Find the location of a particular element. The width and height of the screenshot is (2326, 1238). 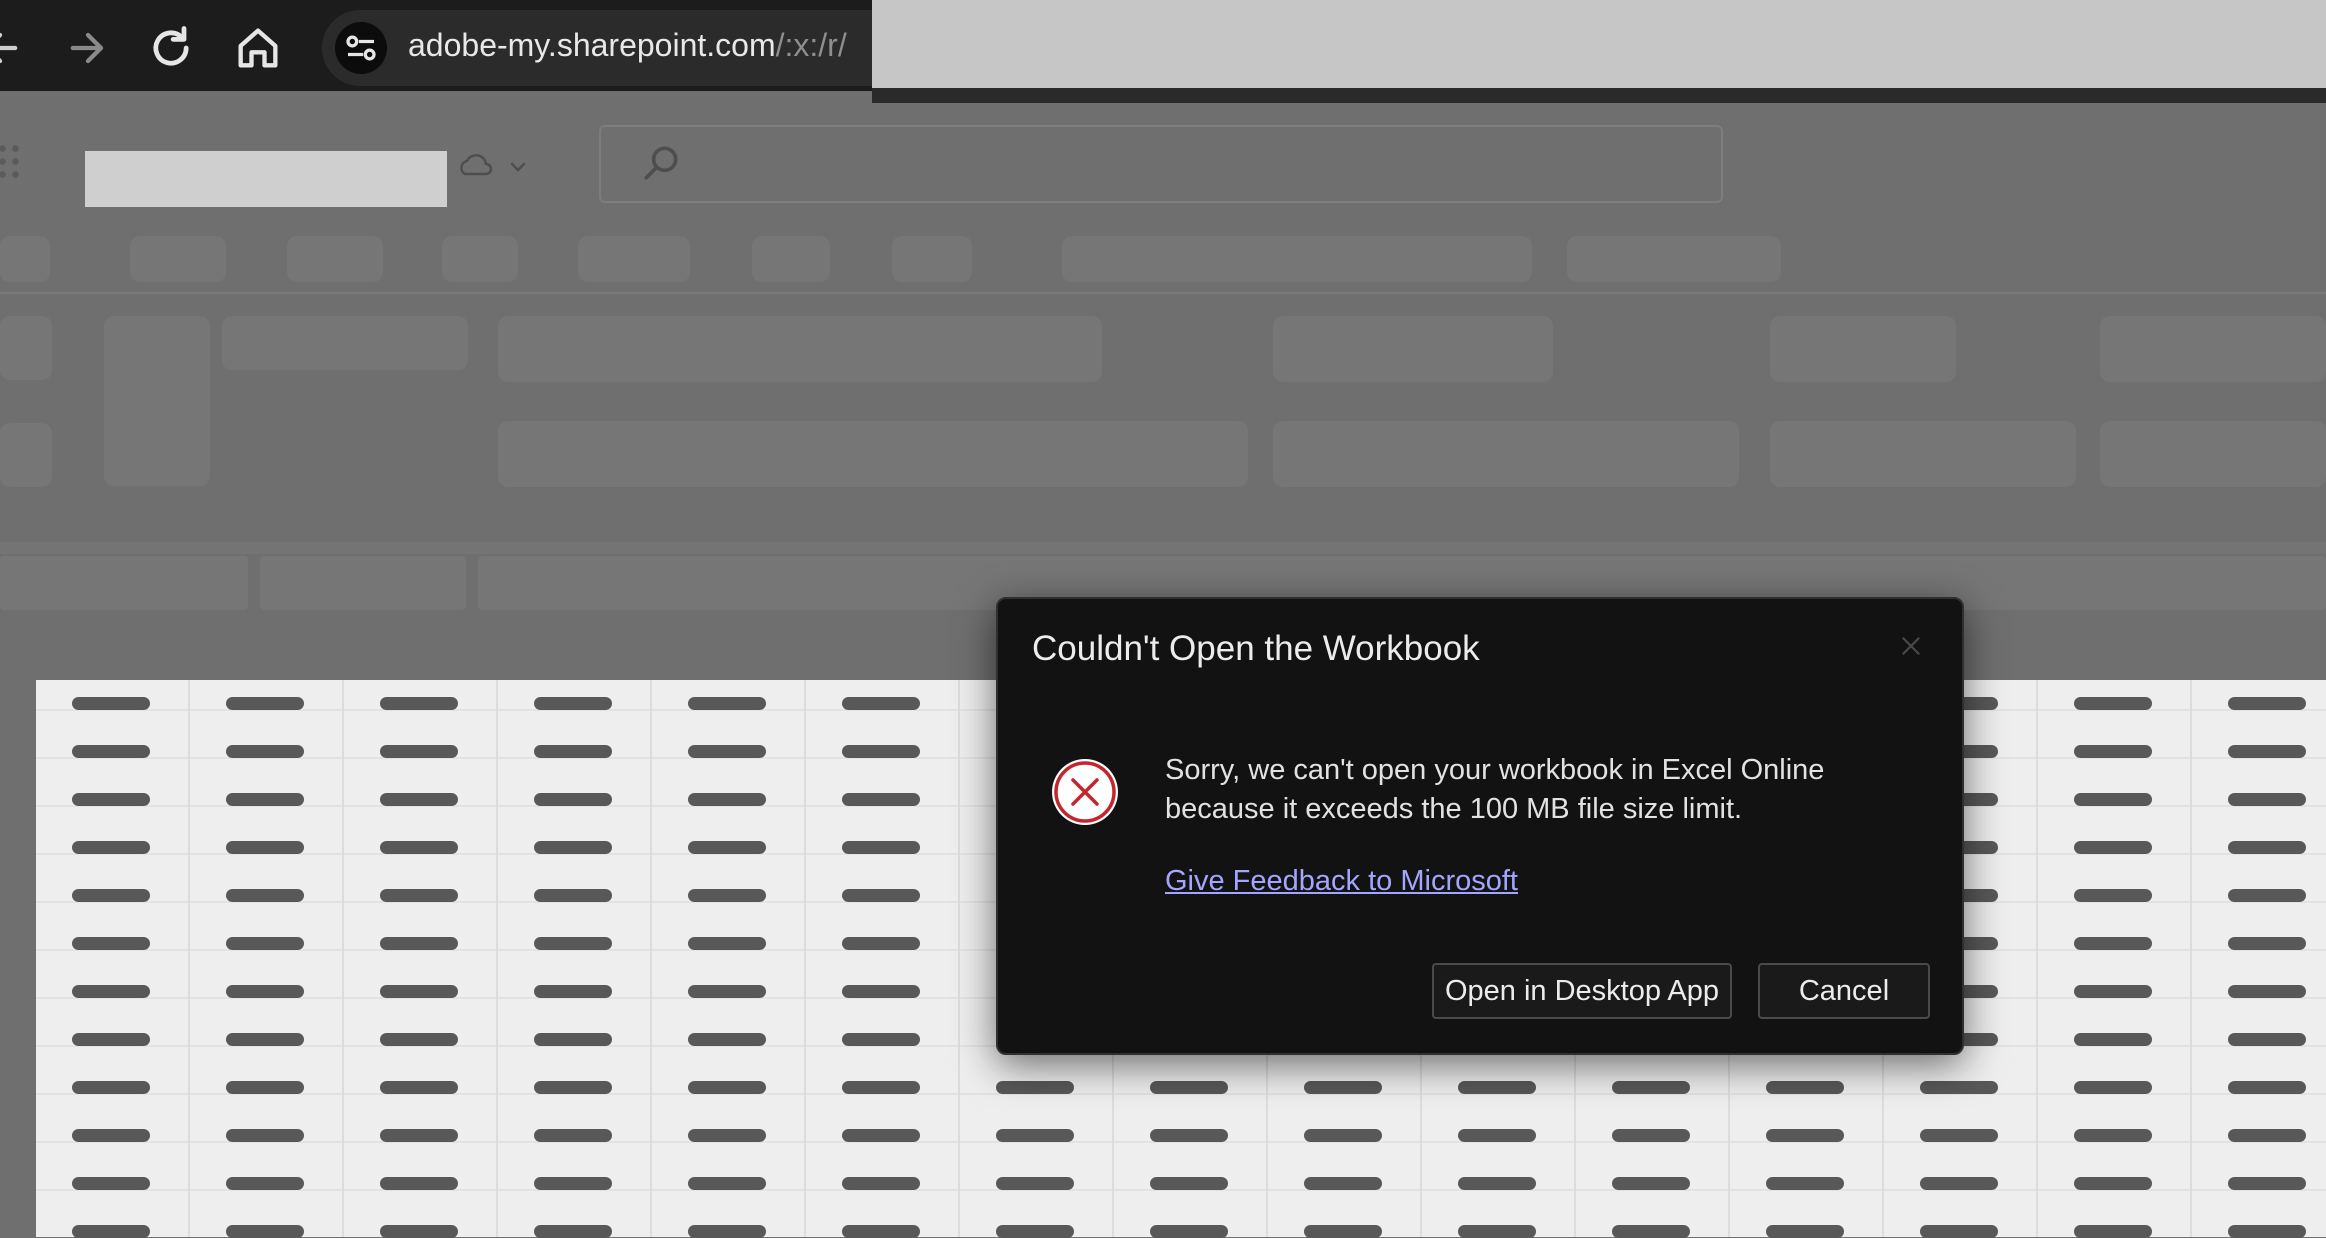

name-box is located at coordinates (124, 583).